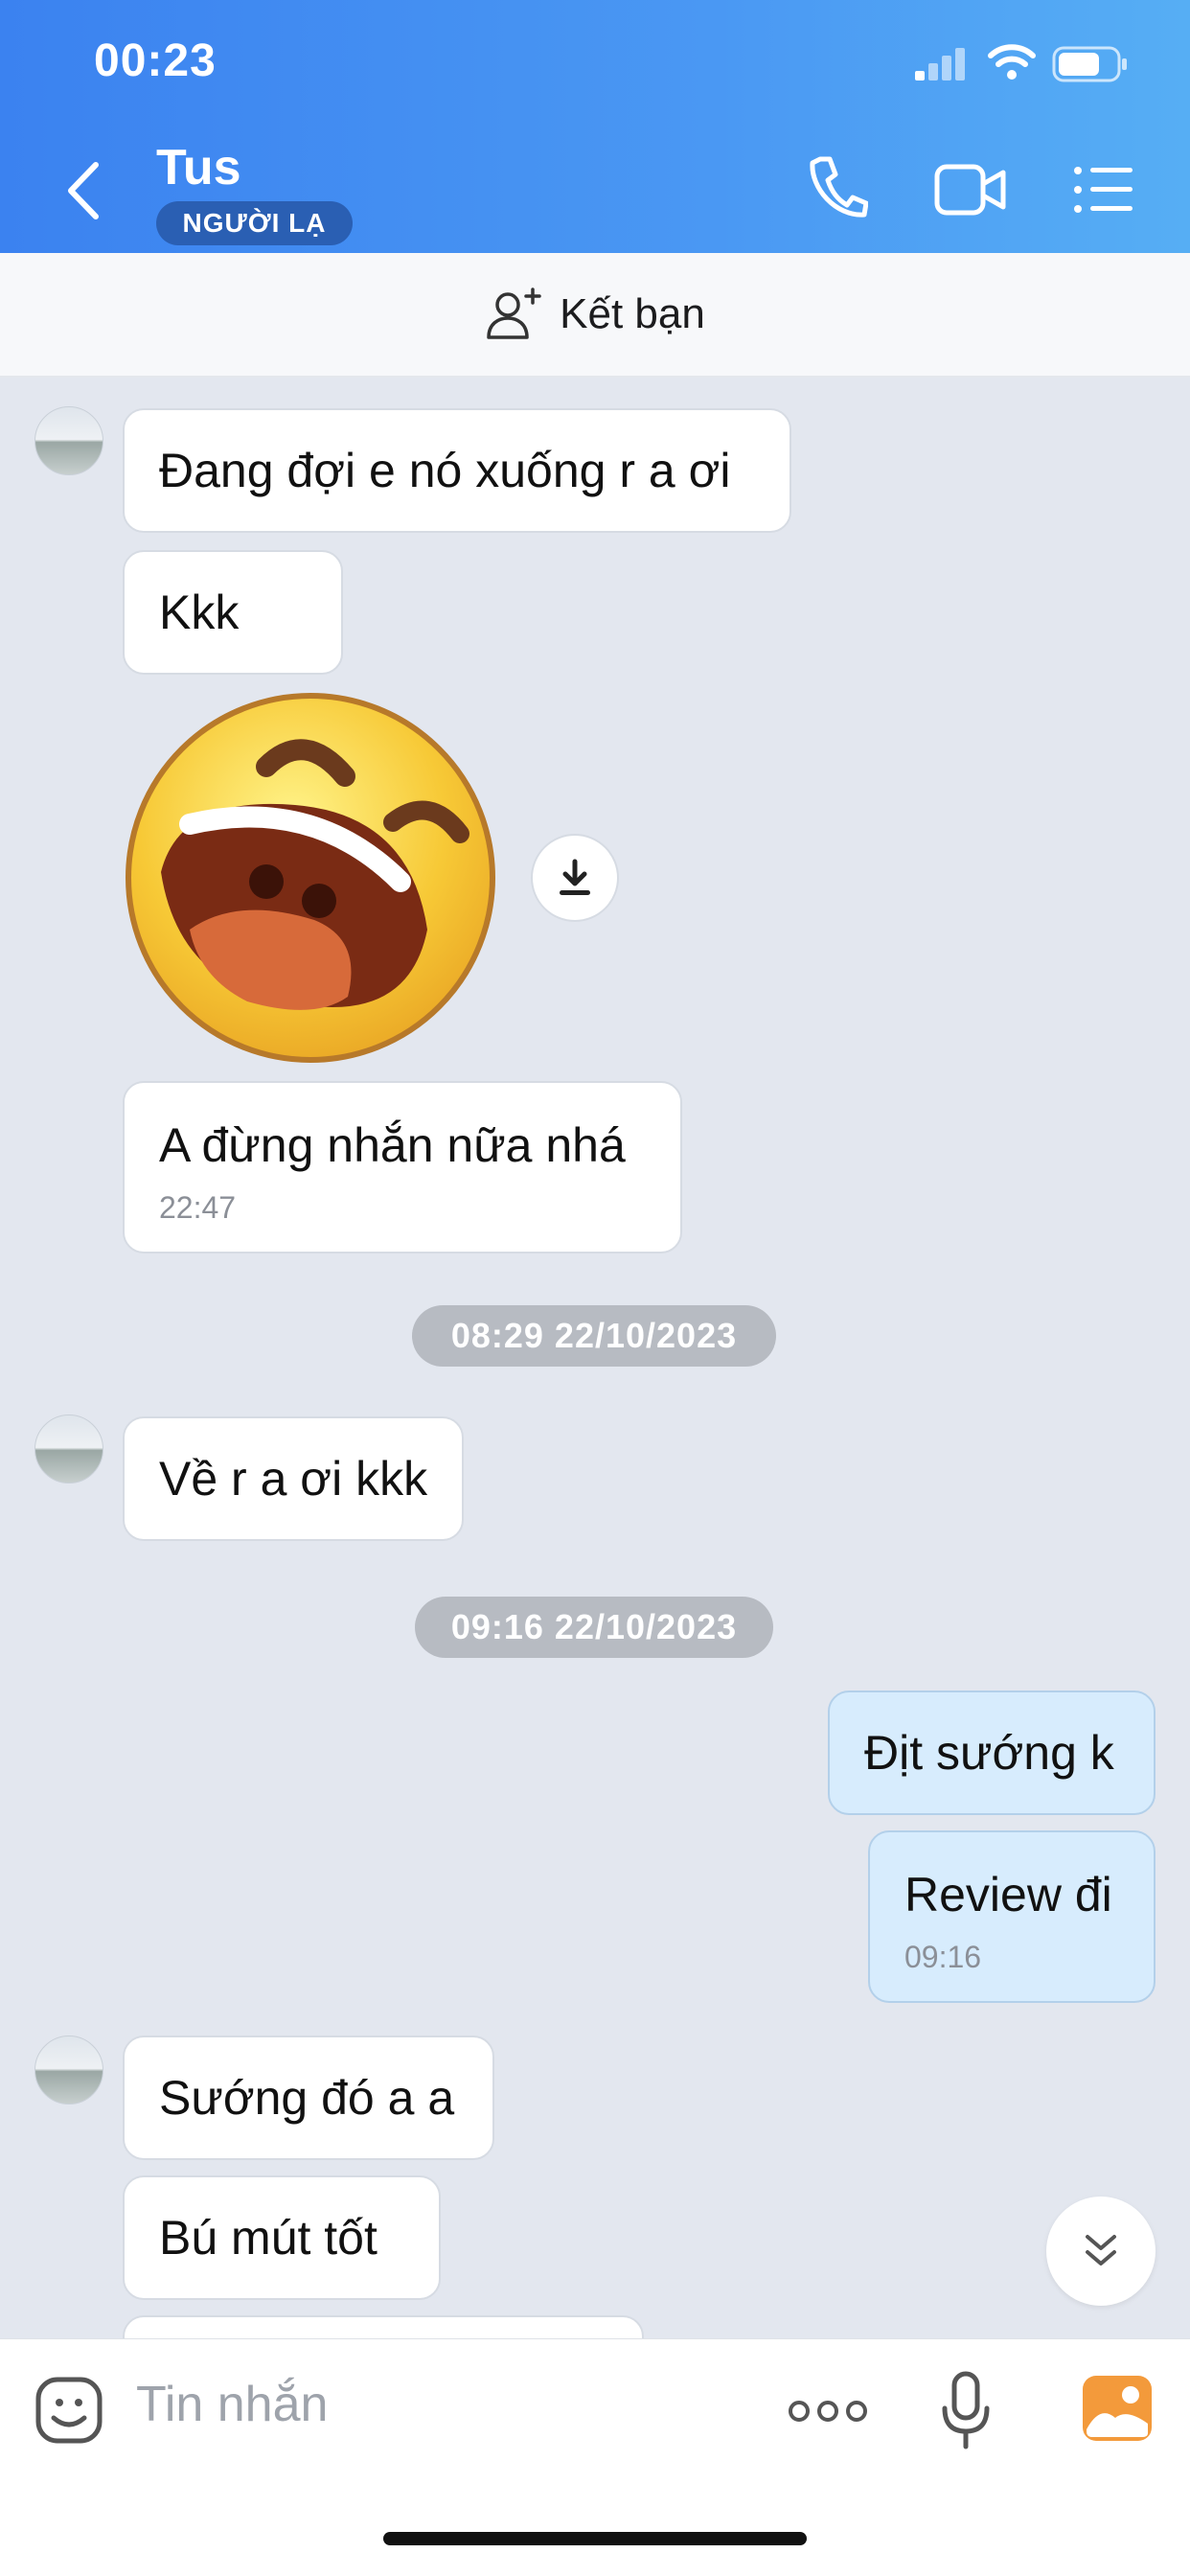 The height and width of the screenshot is (2576, 1190). I want to click on status-time: 00:23, so click(155, 60).